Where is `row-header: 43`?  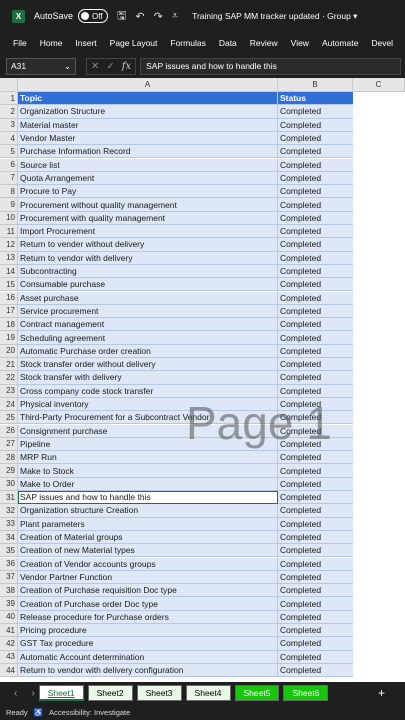
row-header: 43 is located at coordinates (9, 657).